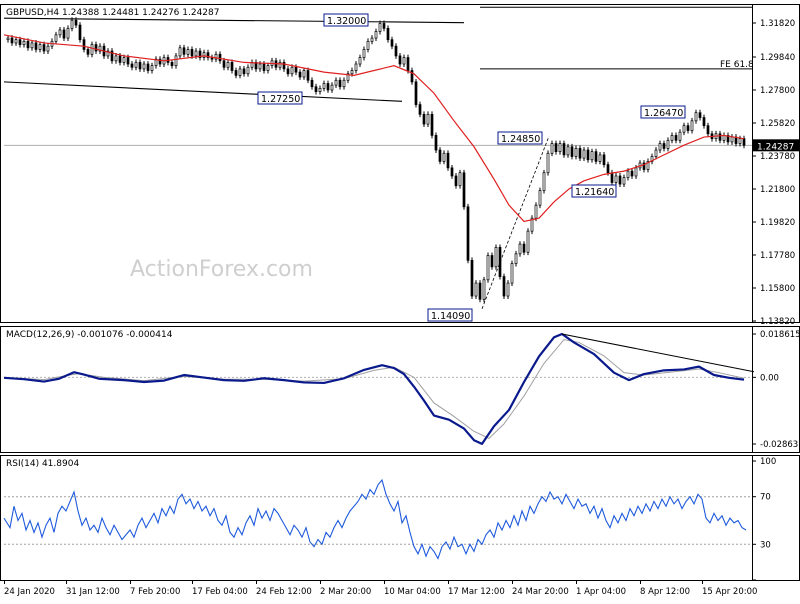 The image size is (800, 604). I want to click on x-tick-label: 31 Jan 12:00, so click(93, 592).